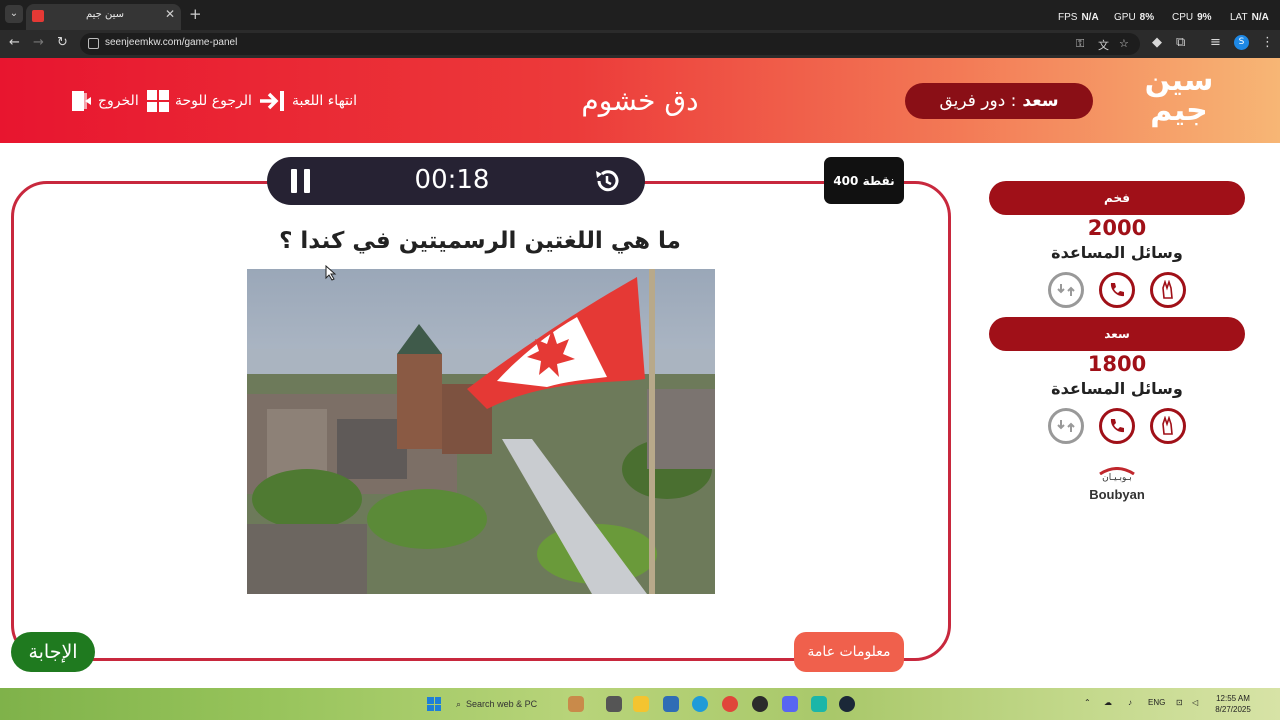  I want to click on taskbar-search-placeholder: Search web & PC, so click(502, 704).